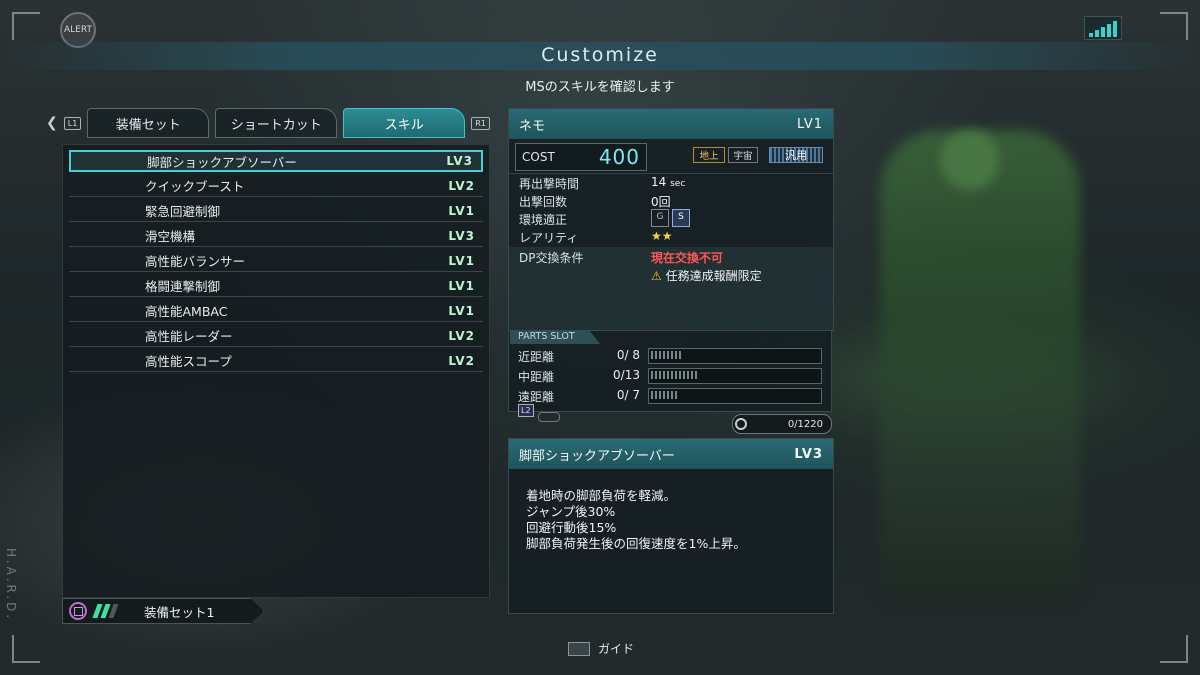 The width and height of the screenshot is (1200, 675). Describe the element at coordinates (661, 202) in the screenshot. I see `stat-value: 0回` at that location.